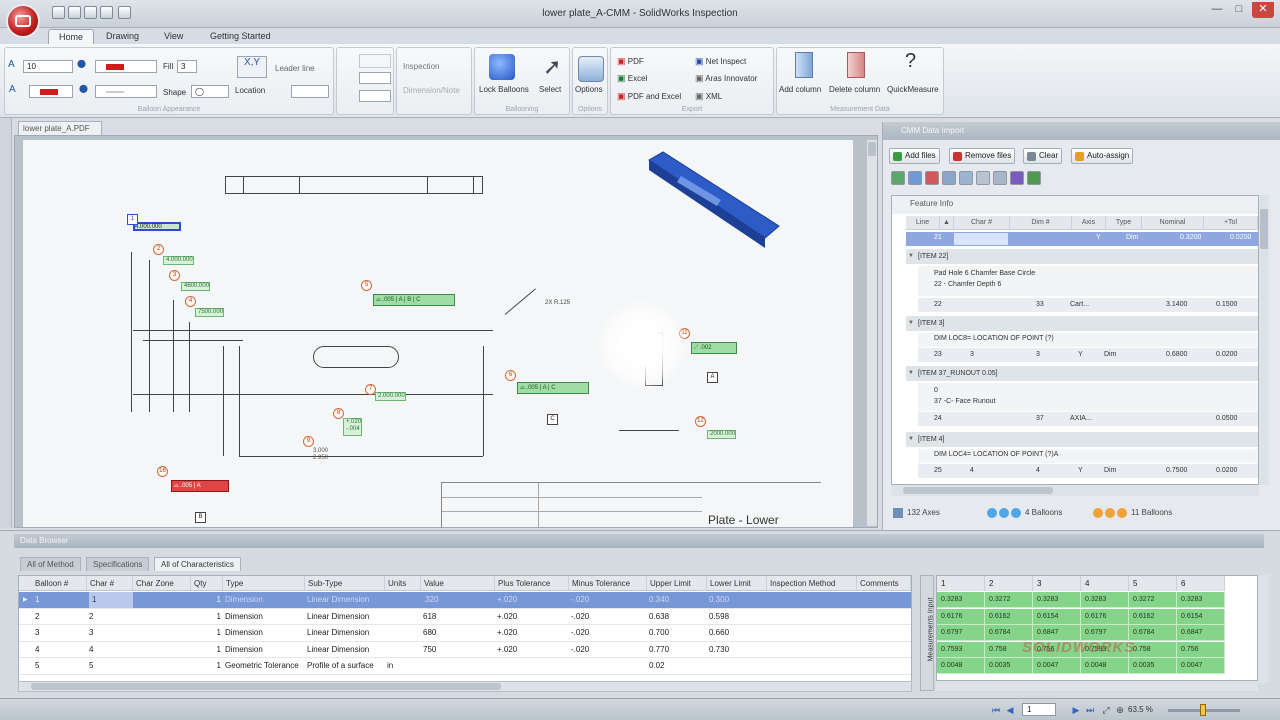 The image size is (1280, 720). I want to click on tab-getting-started: Getting Started, so click(240, 36).